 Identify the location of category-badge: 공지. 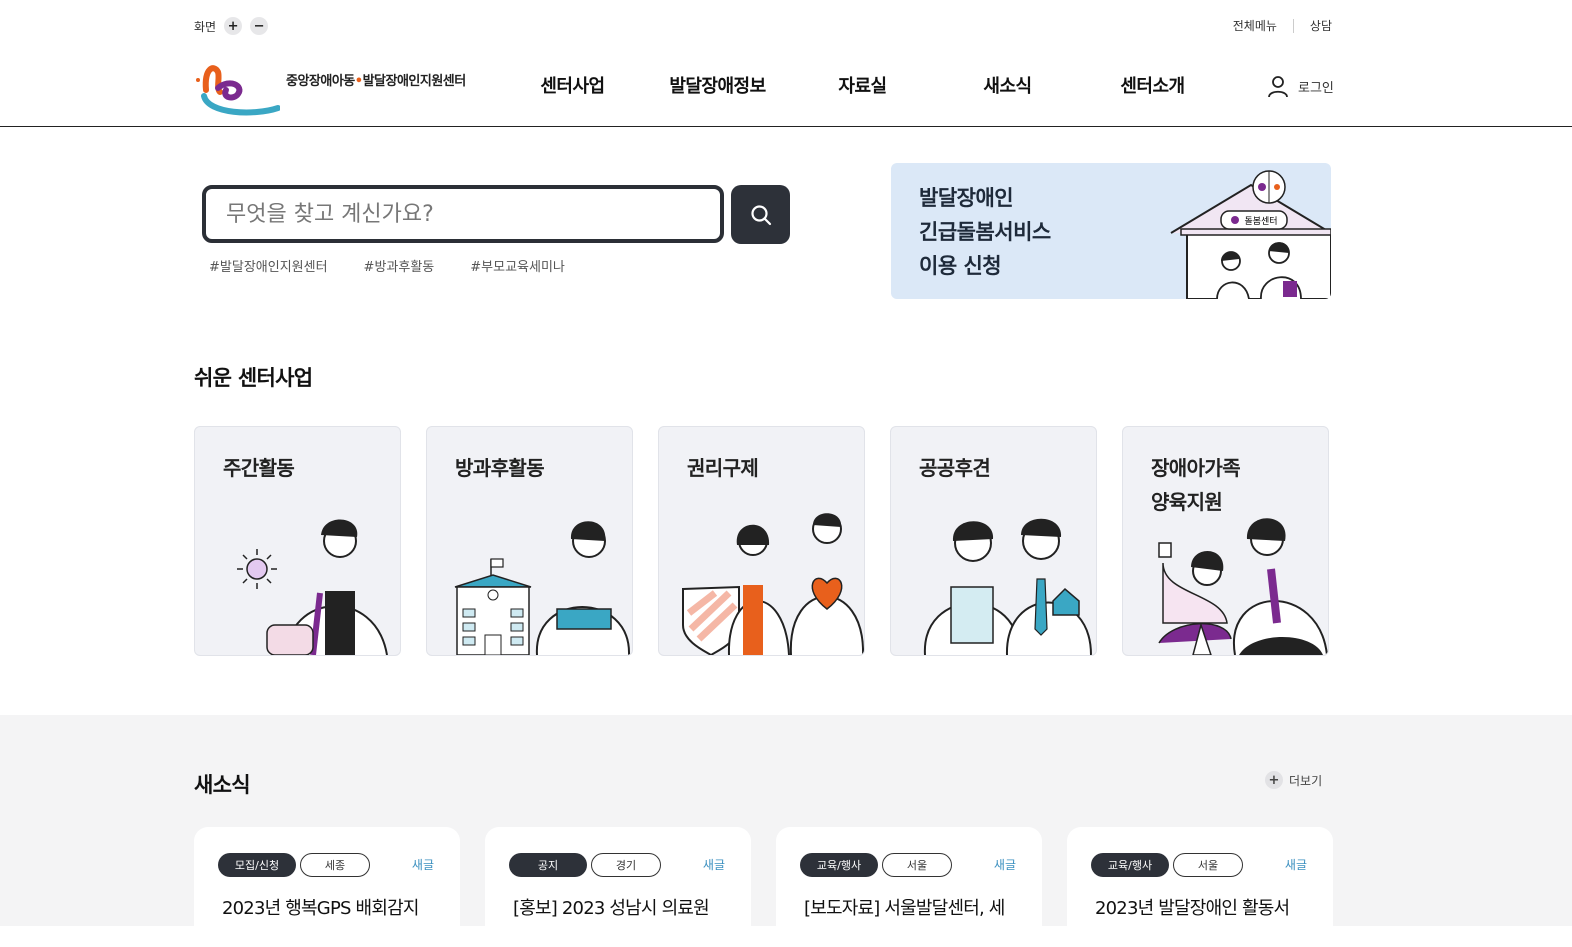
(548, 865).